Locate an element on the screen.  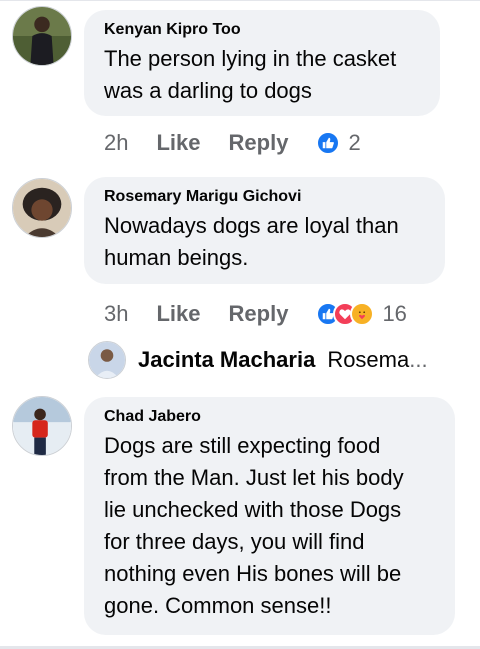
avatar-kenyan-kipro-too is located at coordinates (42, 36).